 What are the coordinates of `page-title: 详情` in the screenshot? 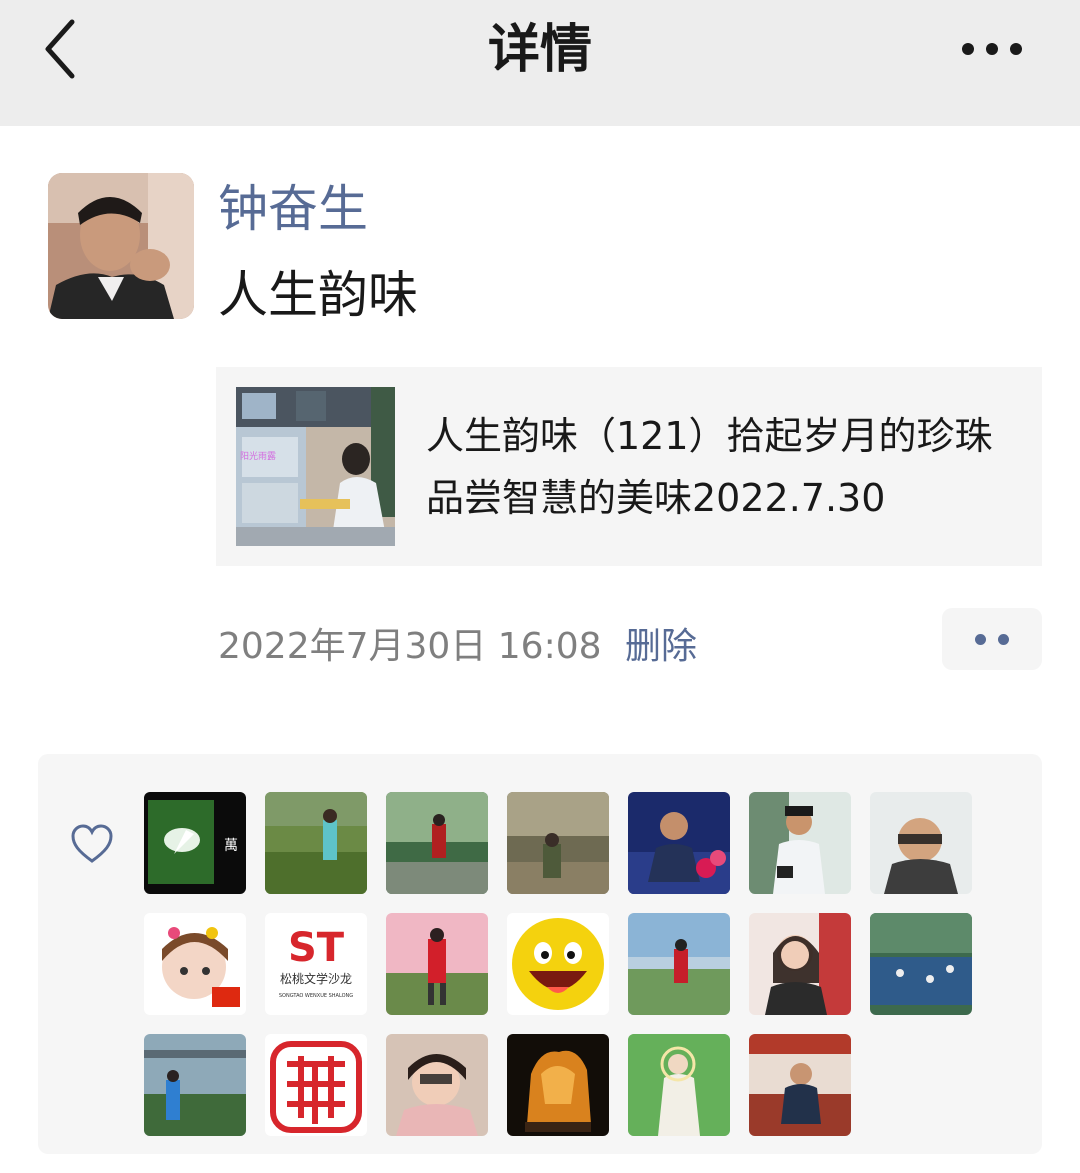 It's located at (539, 50).